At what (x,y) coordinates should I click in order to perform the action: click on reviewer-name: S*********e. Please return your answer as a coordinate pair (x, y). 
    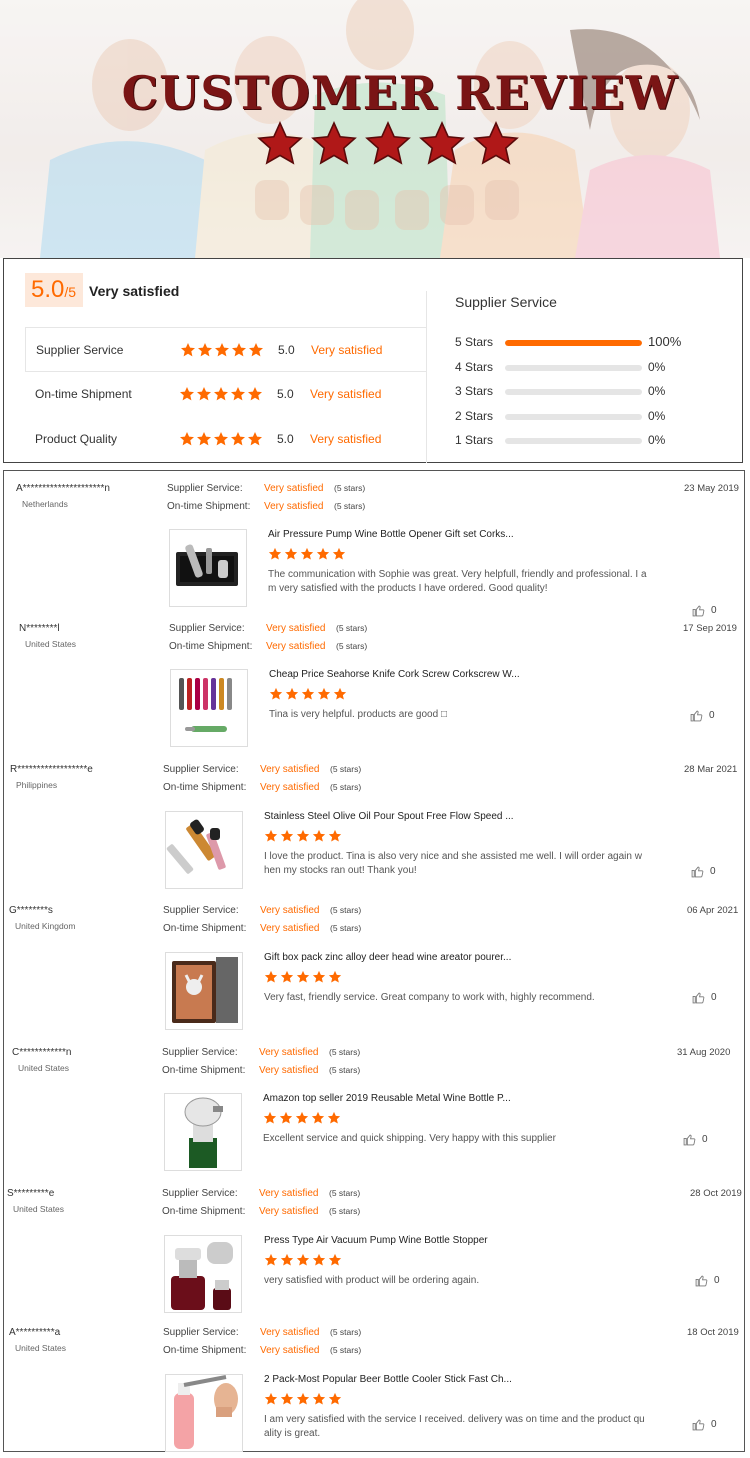
    Looking at the image, I should click on (31, 1193).